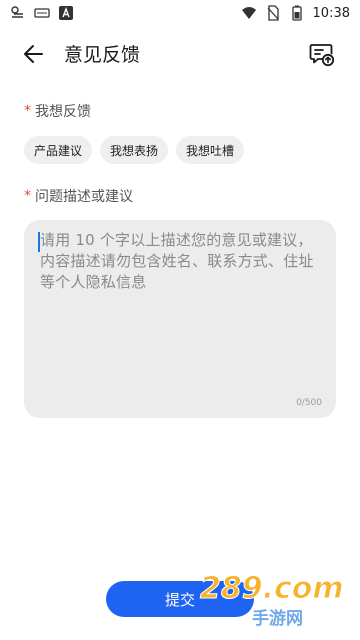 The image size is (360, 640). I want to click on feedback-history-icon, so click(322, 55).